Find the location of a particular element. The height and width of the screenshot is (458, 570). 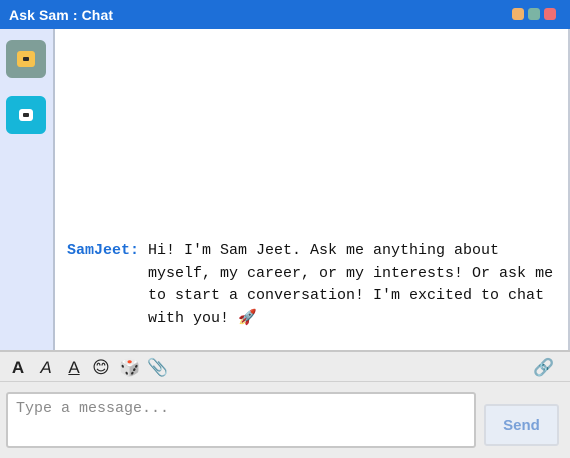

contact-avatar-chat is located at coordinates (26, 115).